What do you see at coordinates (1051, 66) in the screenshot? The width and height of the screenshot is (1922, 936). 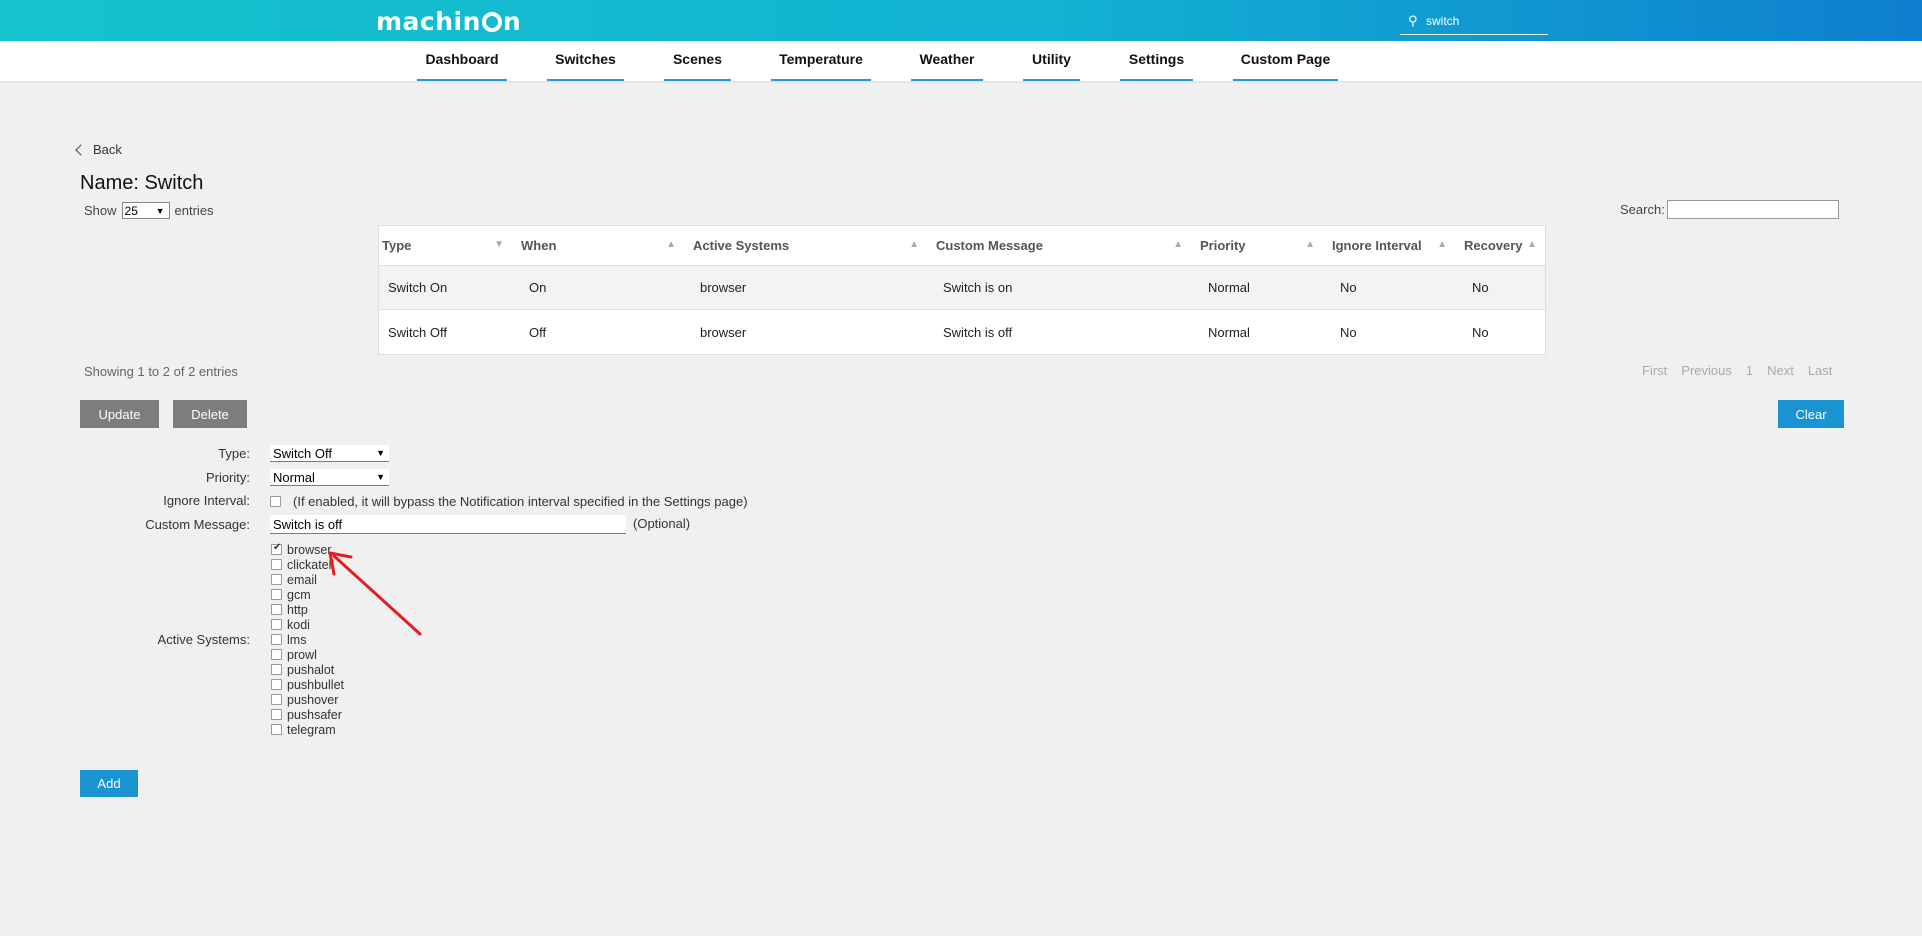 I see `nav-tab-utility: Utility` at bounding box center [1051, 66].